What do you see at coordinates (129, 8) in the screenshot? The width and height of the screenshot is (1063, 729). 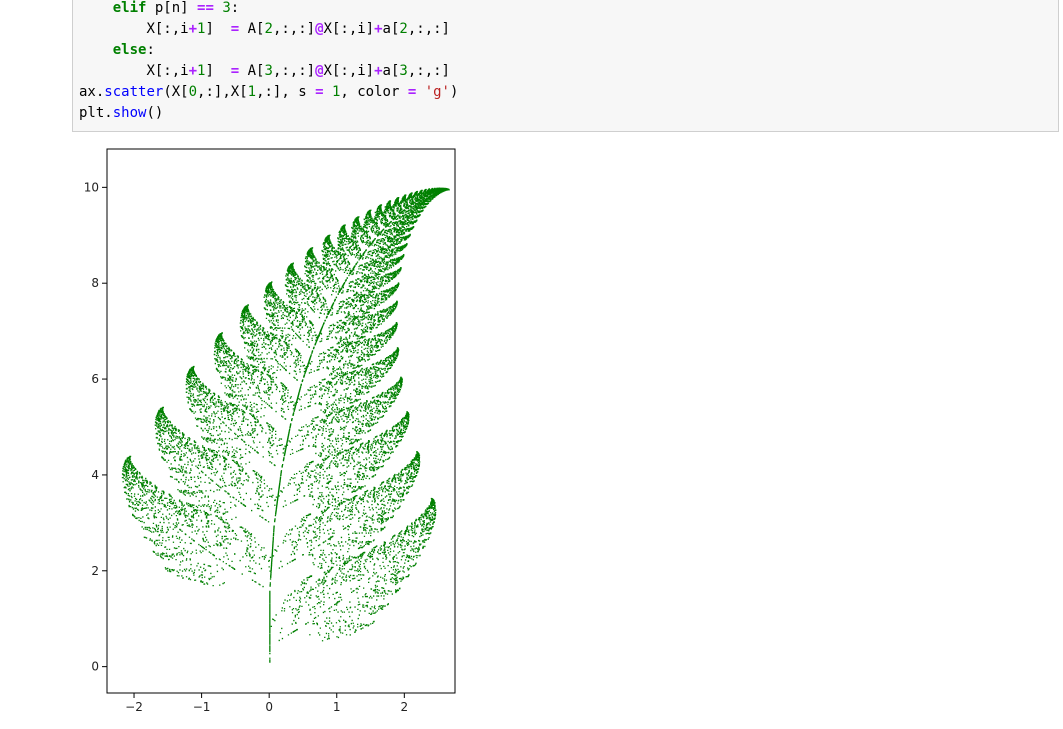 I see `code-token: elif` at bounding box center [129, 8].